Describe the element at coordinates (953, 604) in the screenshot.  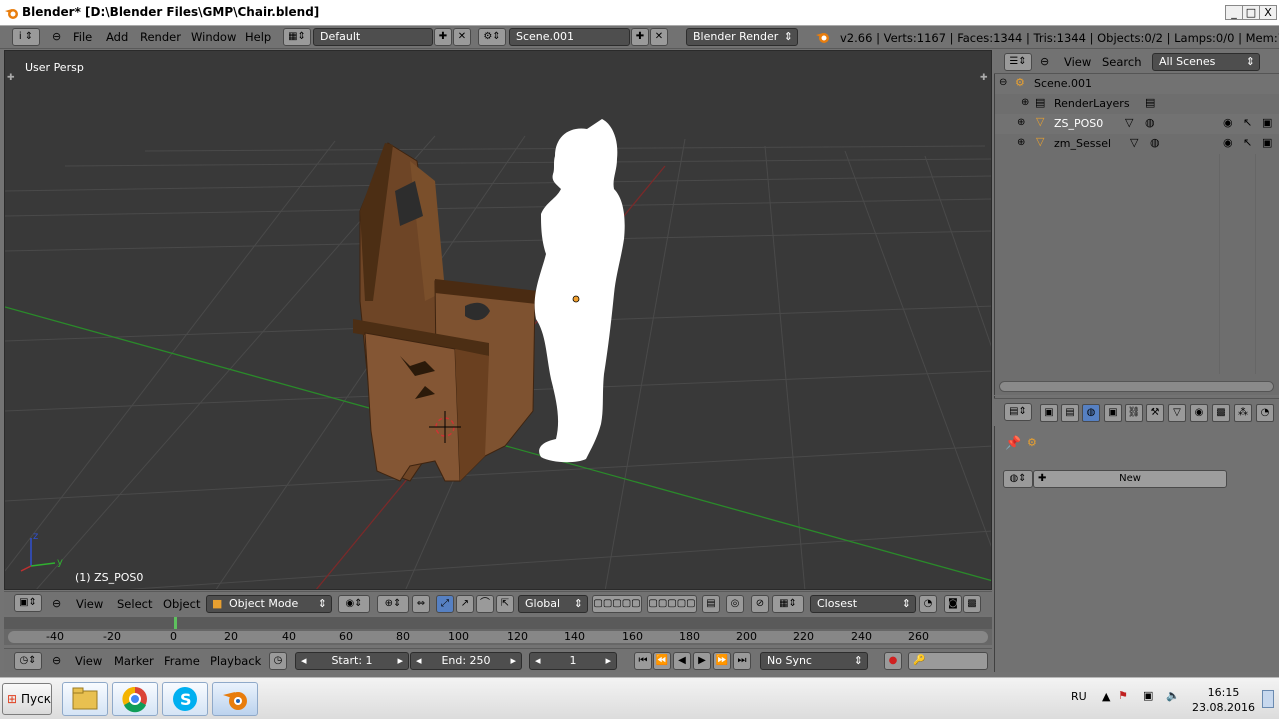
I see `render-opengl-icon: ◙` at that location.